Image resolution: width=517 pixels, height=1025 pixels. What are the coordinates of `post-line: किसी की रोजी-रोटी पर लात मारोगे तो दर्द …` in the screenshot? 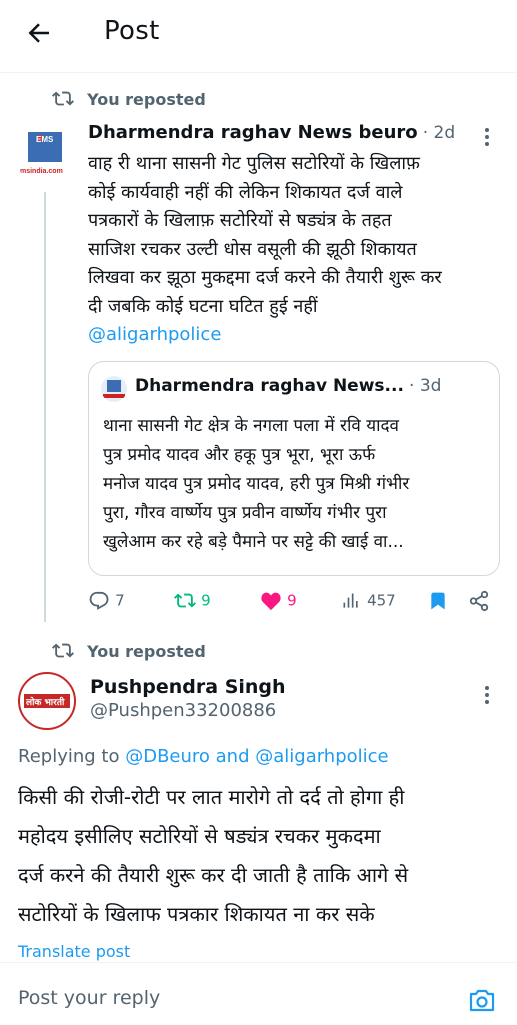 It's located at (211, 797).